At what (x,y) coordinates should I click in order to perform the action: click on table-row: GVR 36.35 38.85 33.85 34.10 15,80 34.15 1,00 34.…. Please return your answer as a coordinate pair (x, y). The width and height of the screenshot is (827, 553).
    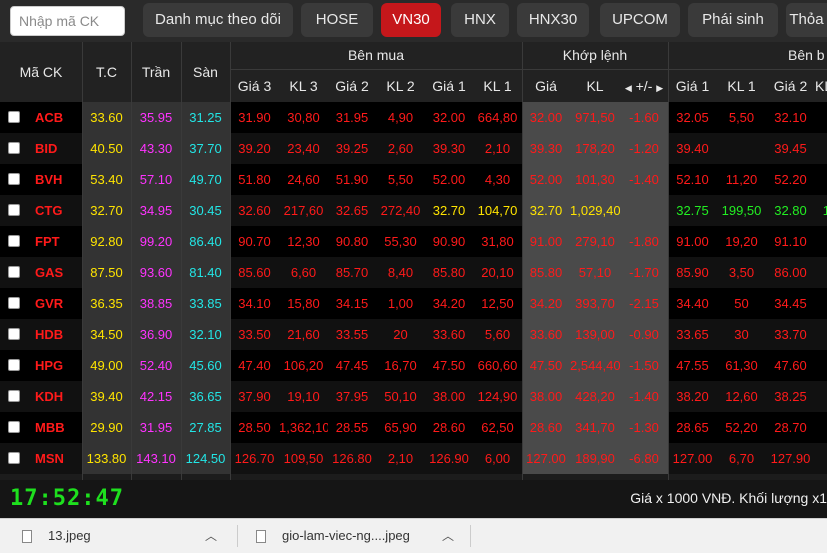
    Looking at the image, I should click on (413, 303).